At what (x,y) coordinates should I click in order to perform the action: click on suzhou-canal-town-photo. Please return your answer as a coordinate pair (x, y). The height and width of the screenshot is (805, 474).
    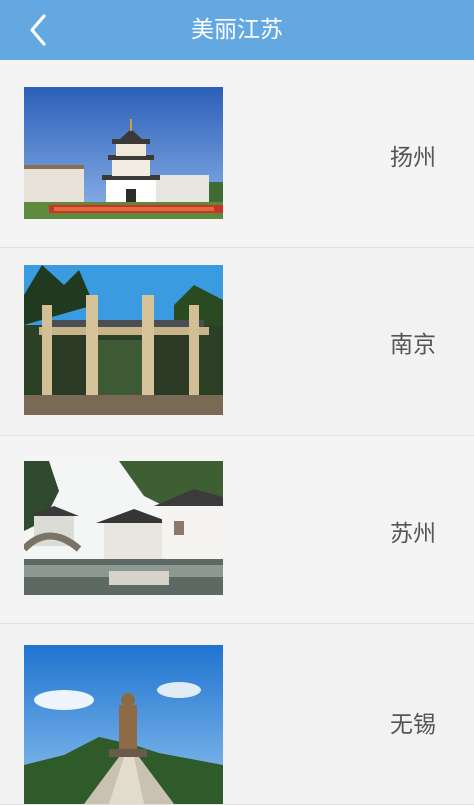
    Looking at the image, I should click on (123, 528).